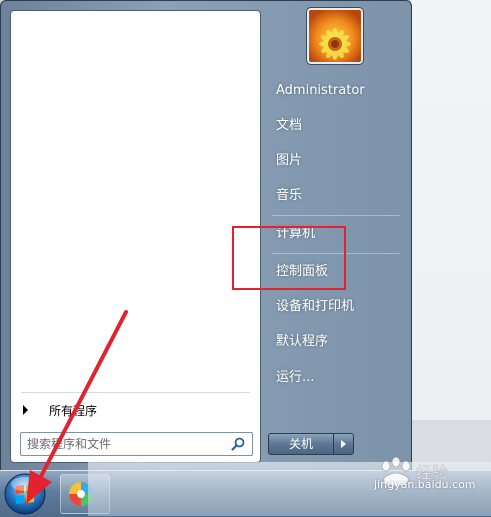  I want to click on user-avatar, so click(335, 36).